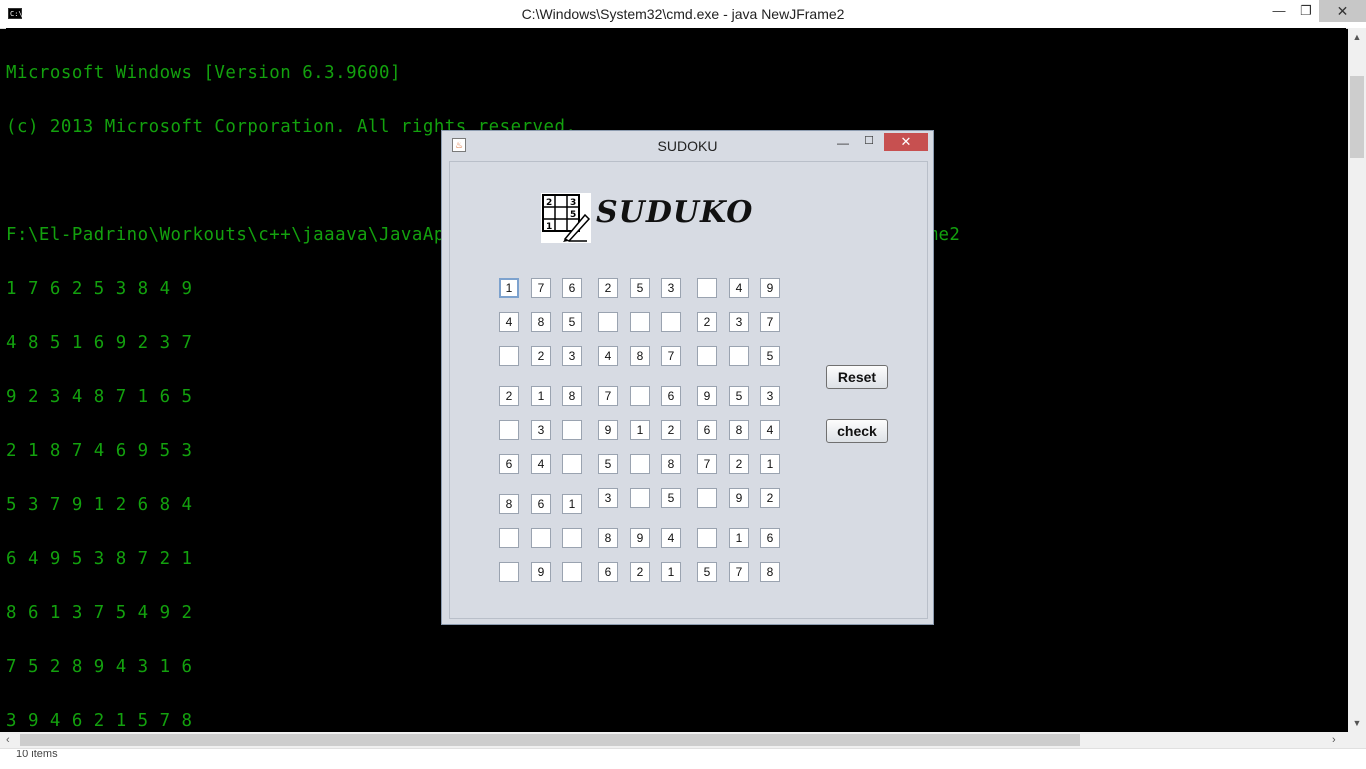  I want to click on maximize-button: ☐, so click(869, 142).